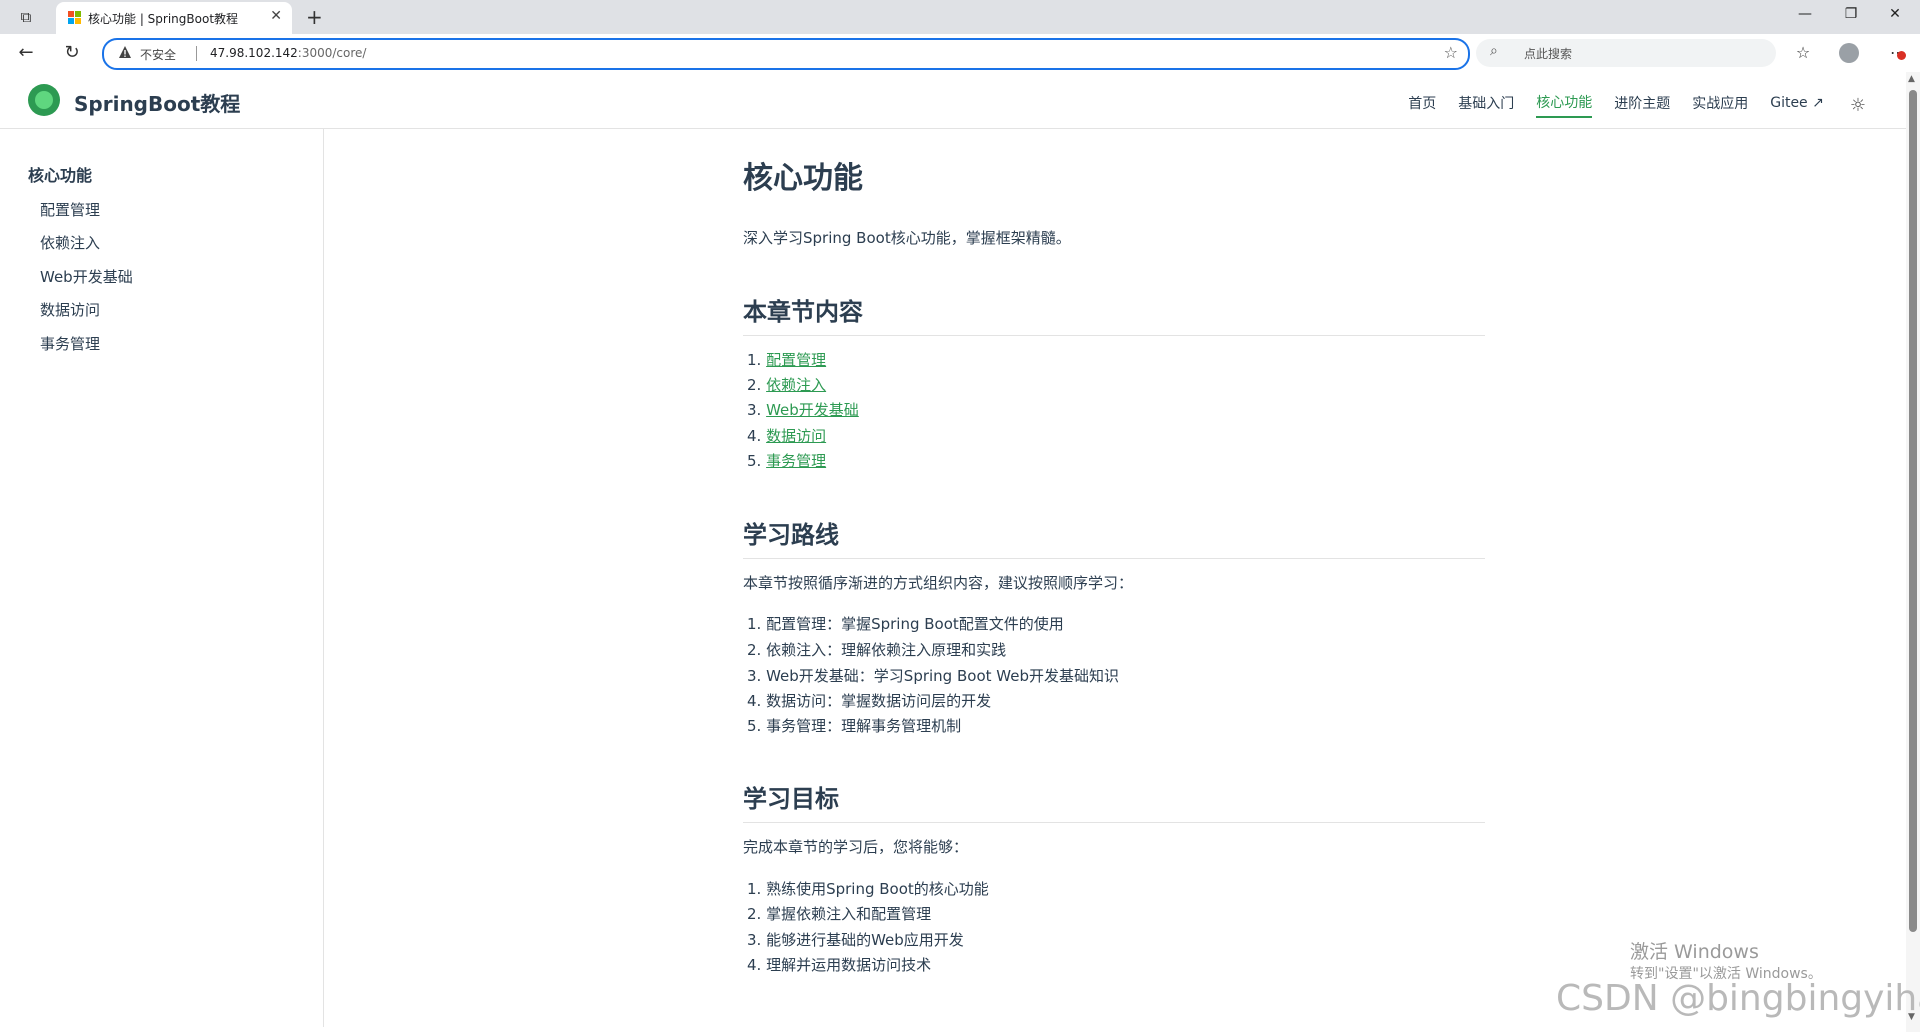 This screenshot has height=1032, width=1920. Describe the element at coordinates (803, 178) in the screenshot. I see `page-title: 核心功能` at that location.